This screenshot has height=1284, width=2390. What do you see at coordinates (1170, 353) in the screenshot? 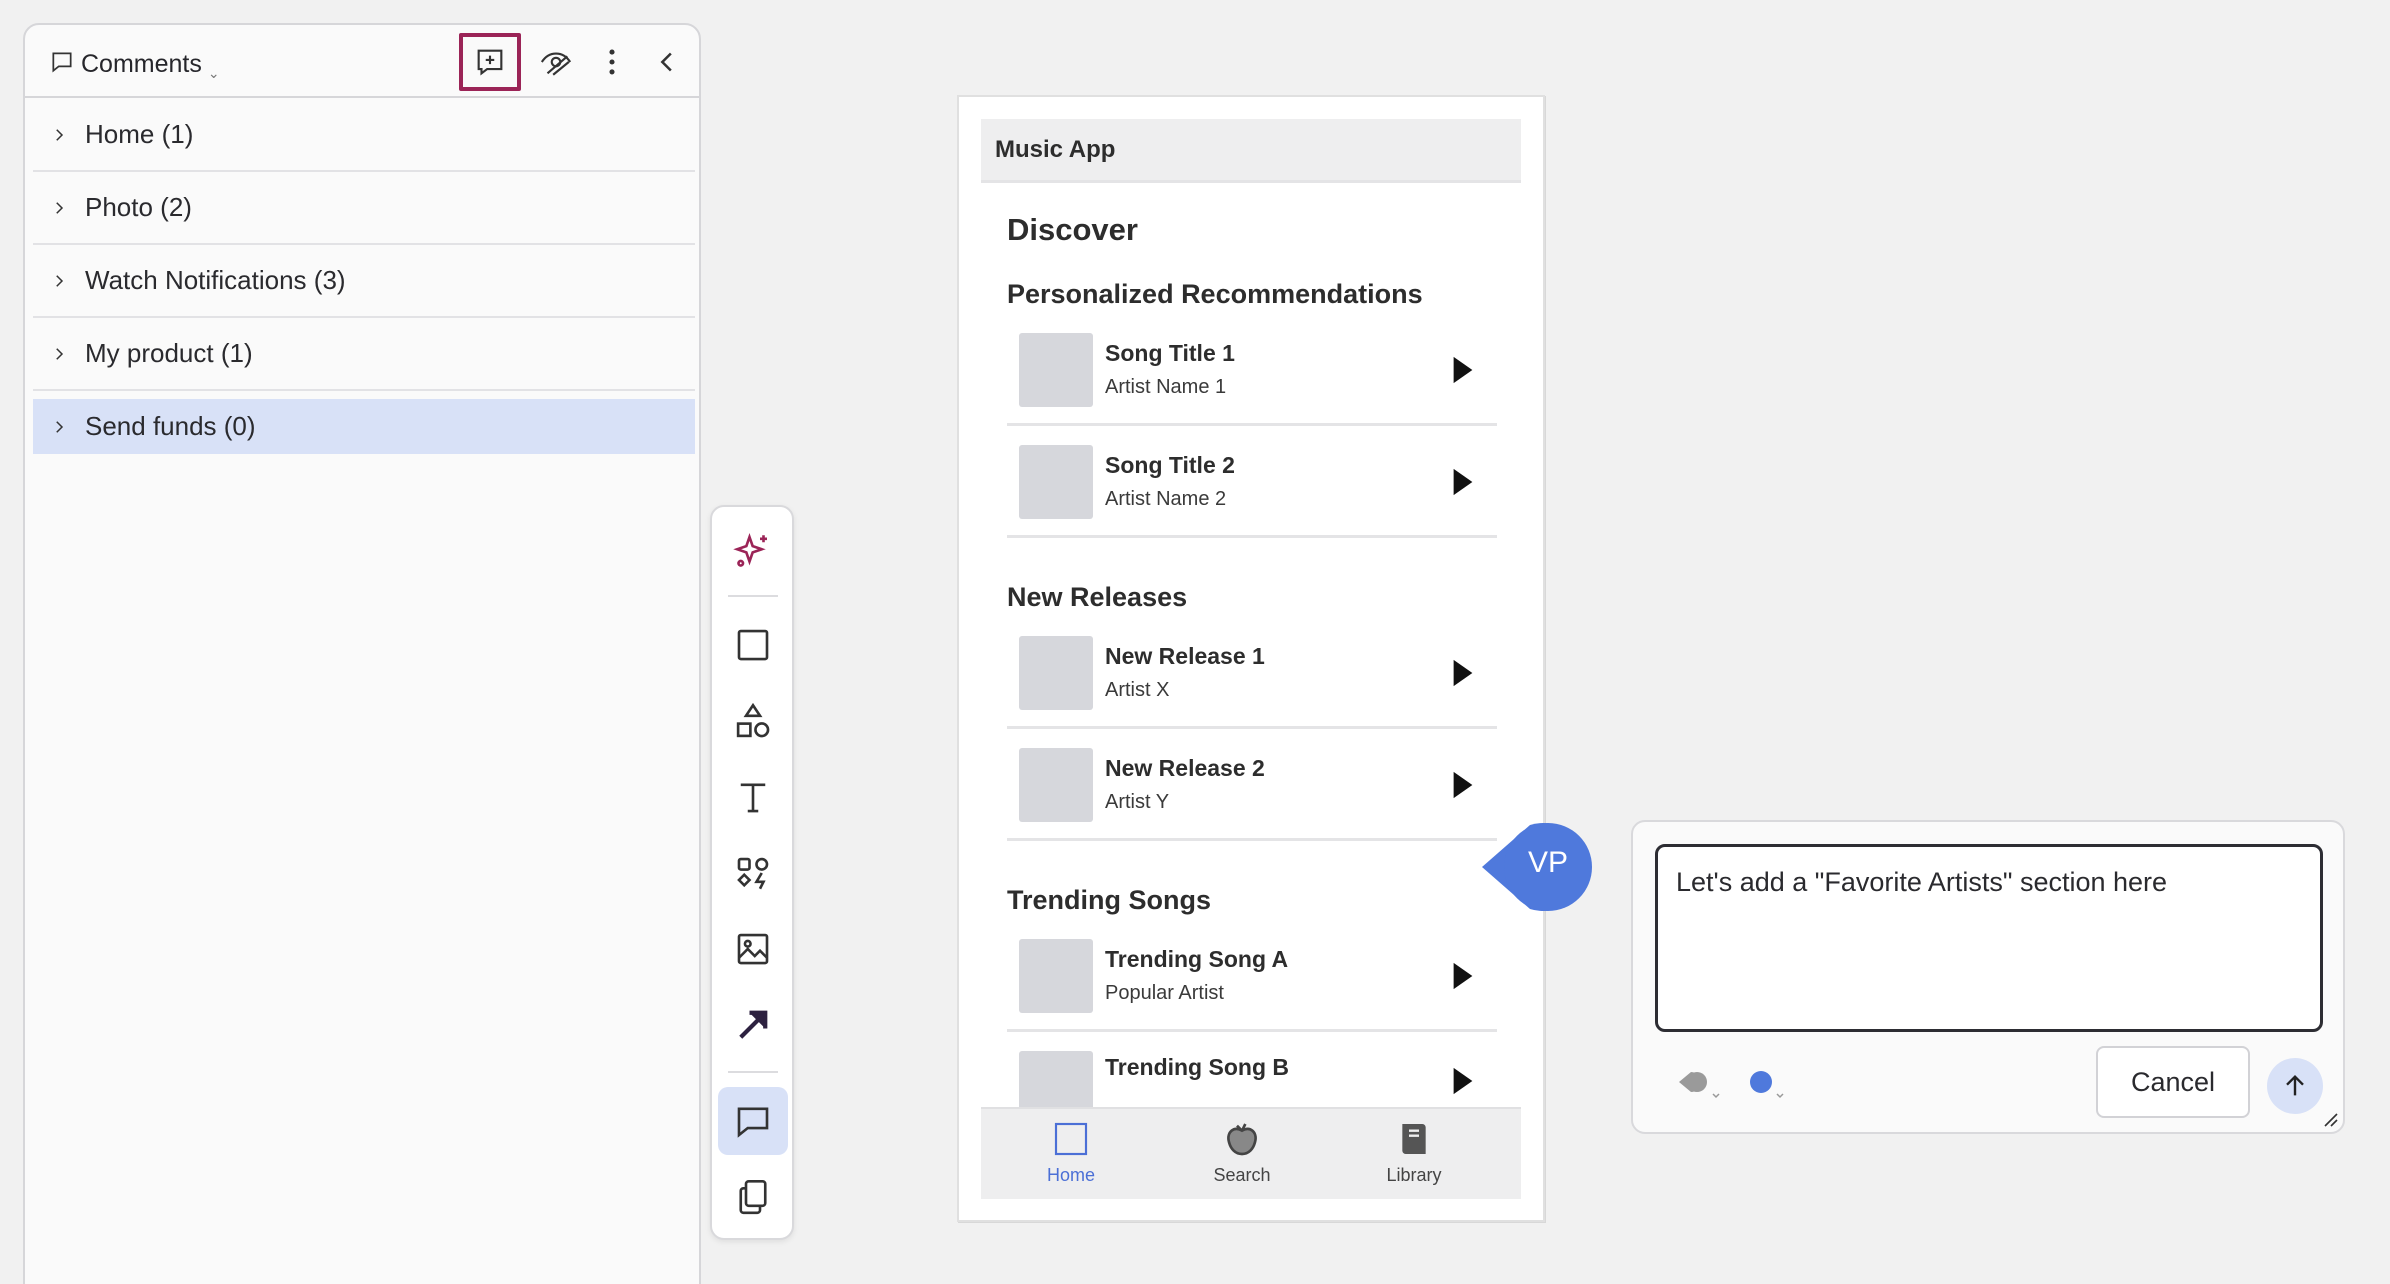
I see `song-title: Song Title 1` at bounding box center [1170, 353].